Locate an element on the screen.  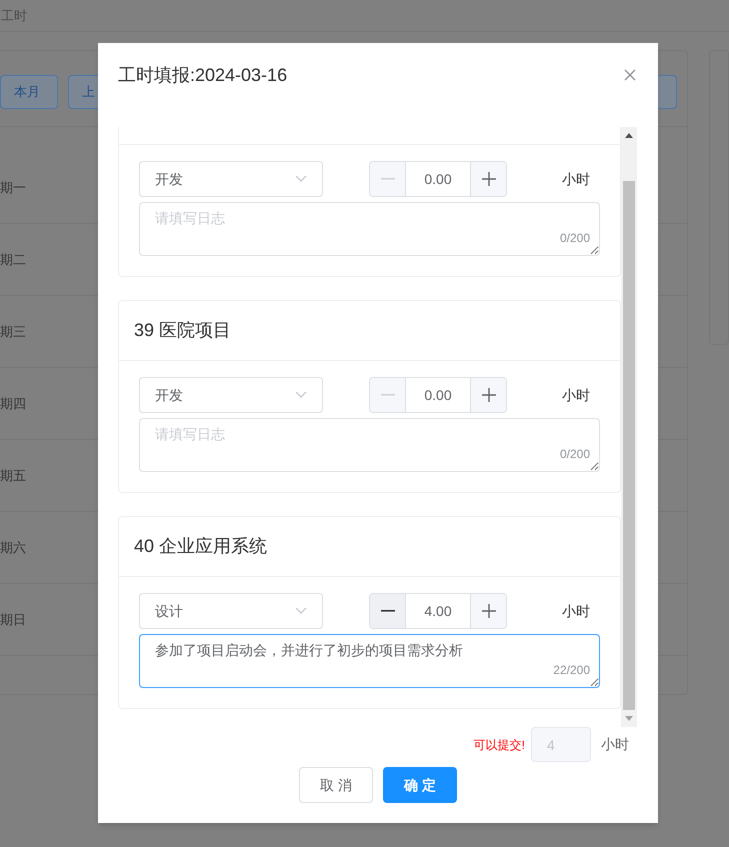
hours-input: 4.00 is located at coordinates (438, 611).